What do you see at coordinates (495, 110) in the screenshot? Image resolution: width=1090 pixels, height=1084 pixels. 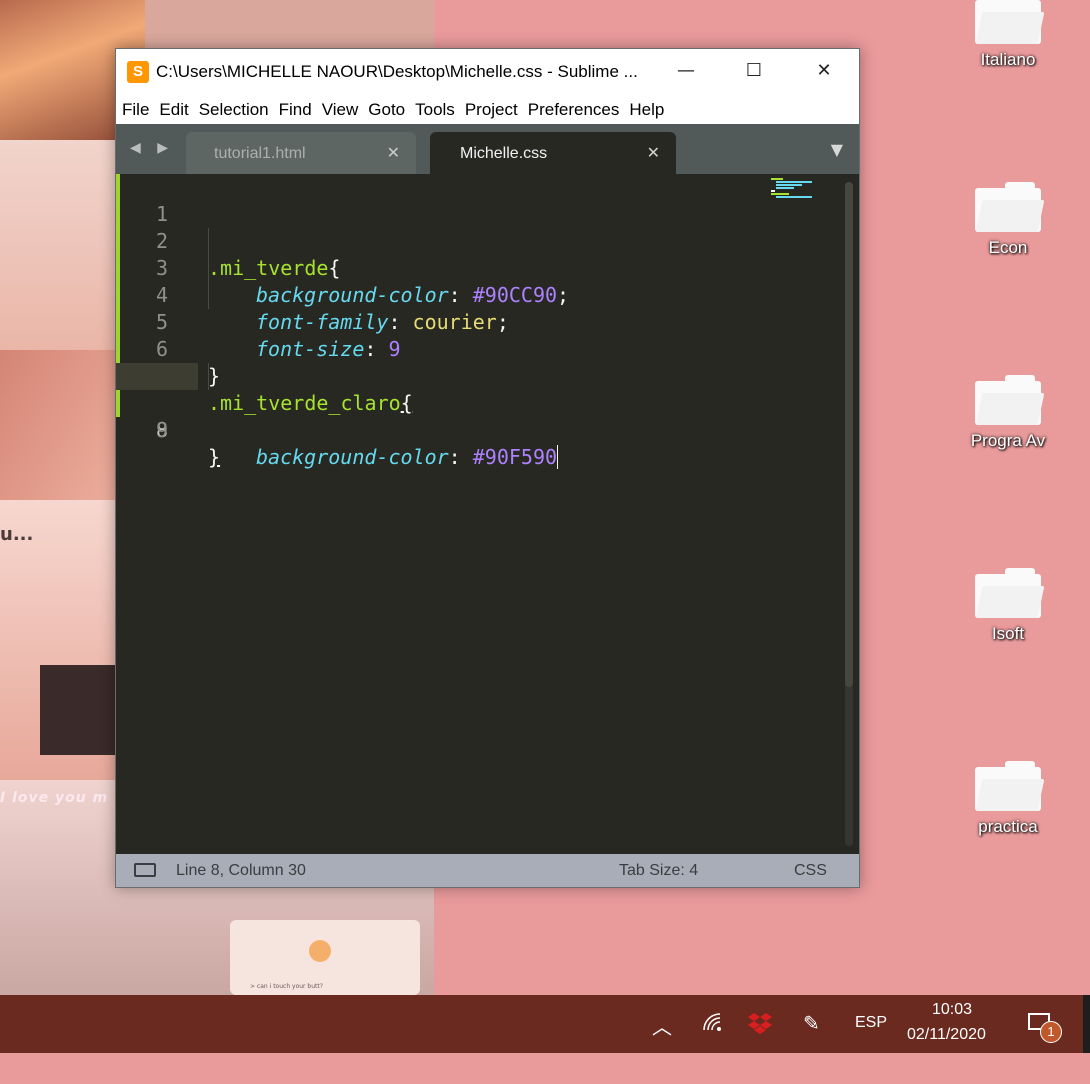 I see `menu-project: Project` at bounding box center [495, 110].